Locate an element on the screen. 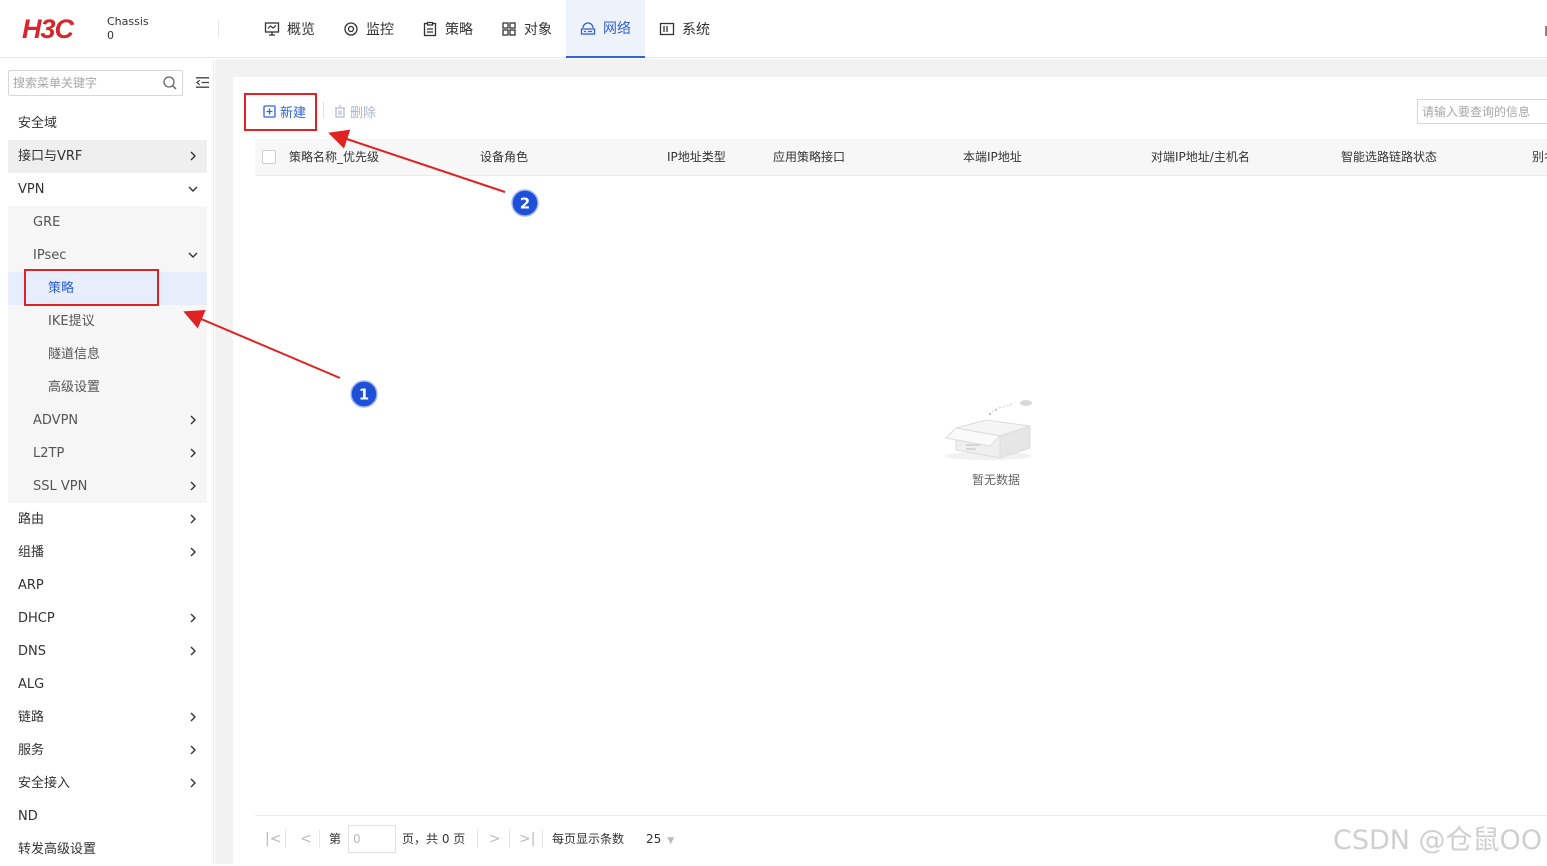 The width and height of the screenshot is (1547, 866). nav-overview: 概览 is located at coordinates (289, 29).